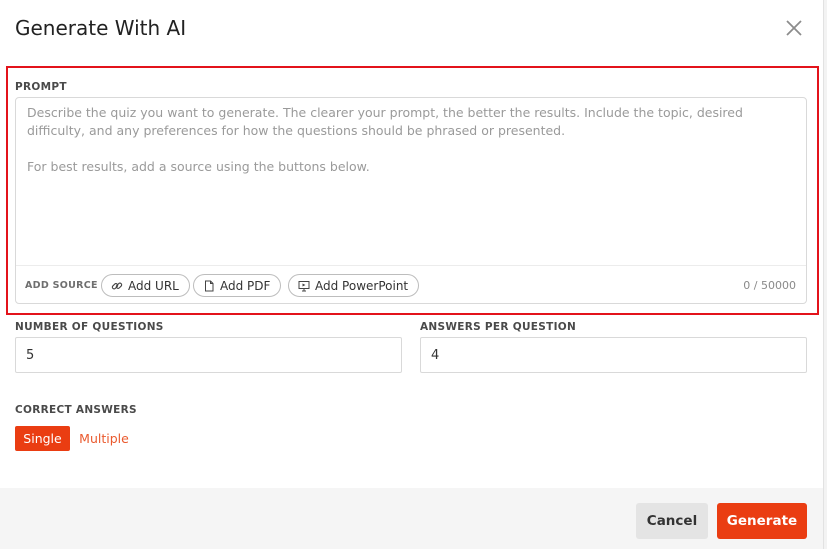 The width and height of the screenshot is (827, 549). I want to click on prompt-label: PROMPT, so click(41, 87).